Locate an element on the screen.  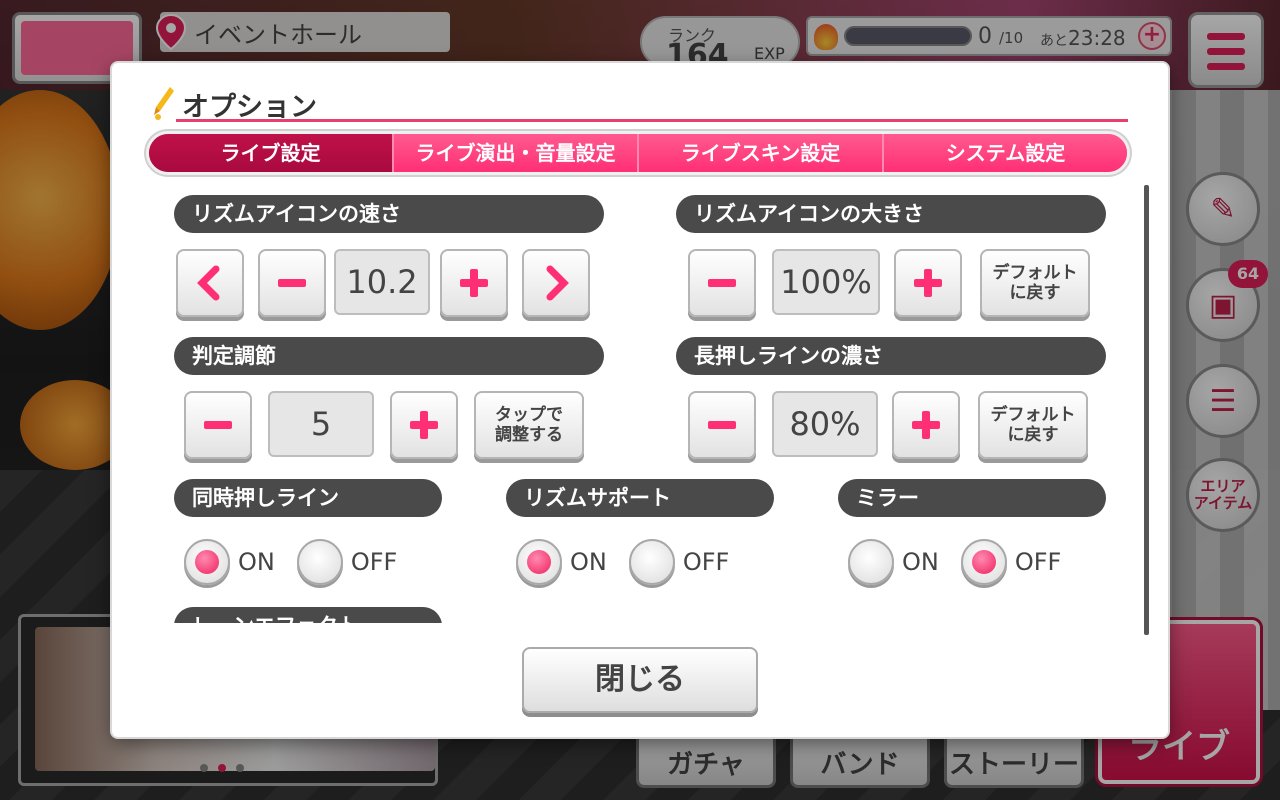
speed-decrease-button is located at coordinates (292, 283).